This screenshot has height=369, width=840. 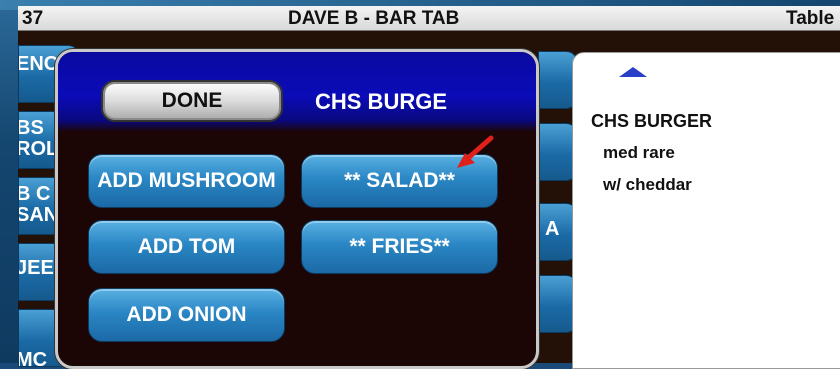 I want to click on order-item: CHS BURGER, so click(x=651, y=121).